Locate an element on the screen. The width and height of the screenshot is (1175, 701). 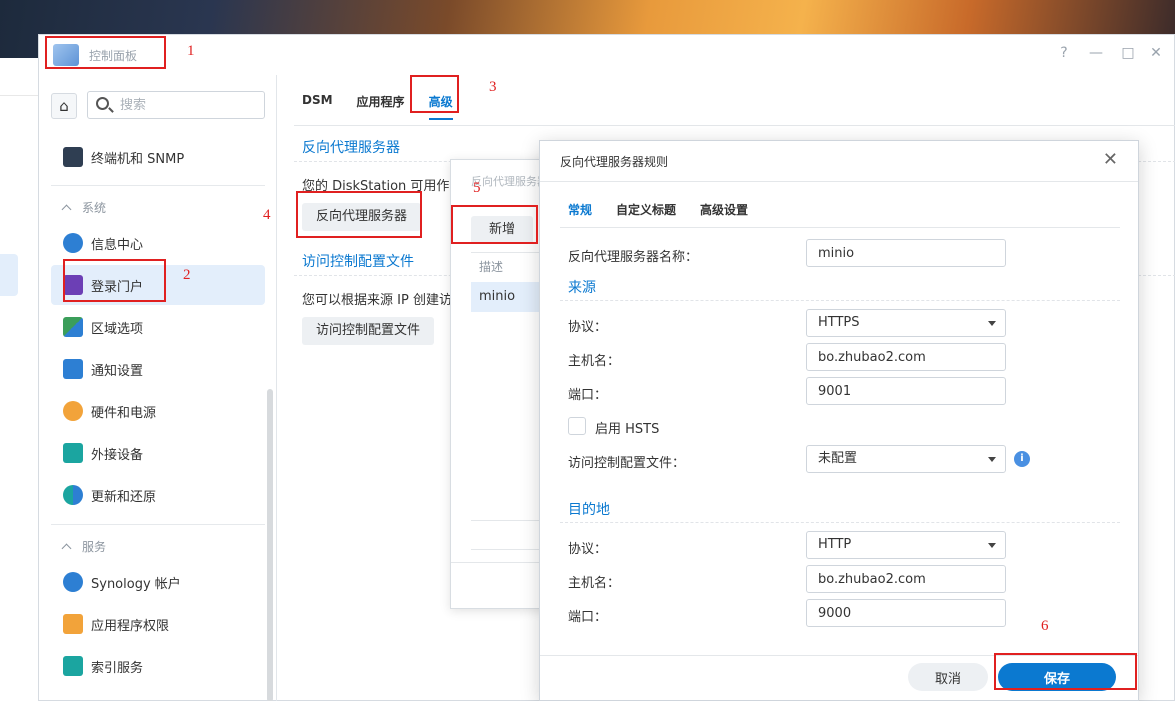
destination-port-label: 端口： is located at coordinates (588, 617).